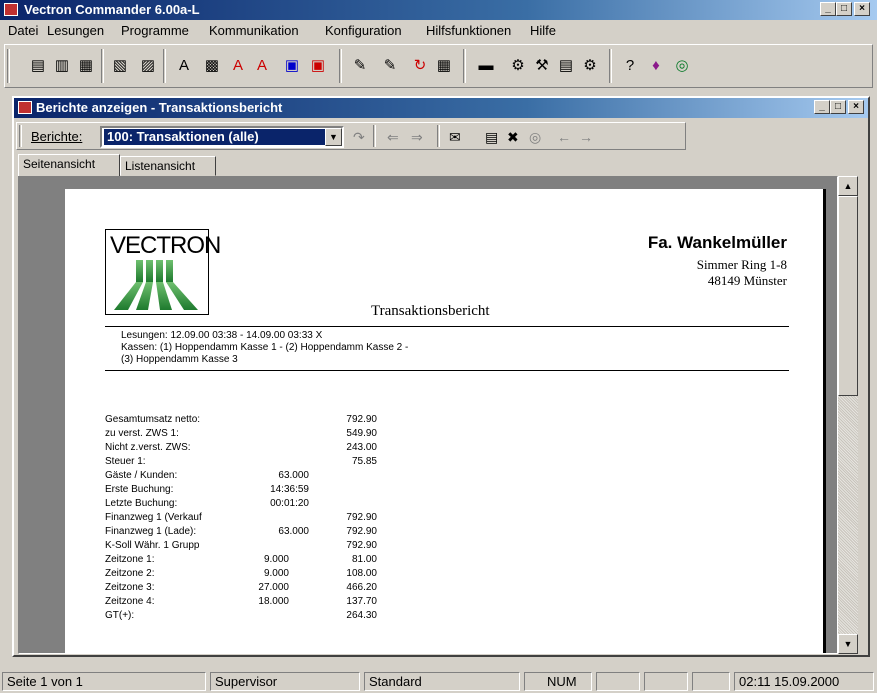 The height and width of the screenshot is (693, 877). I want to click on page-next-icon: →, so click(586, 137).